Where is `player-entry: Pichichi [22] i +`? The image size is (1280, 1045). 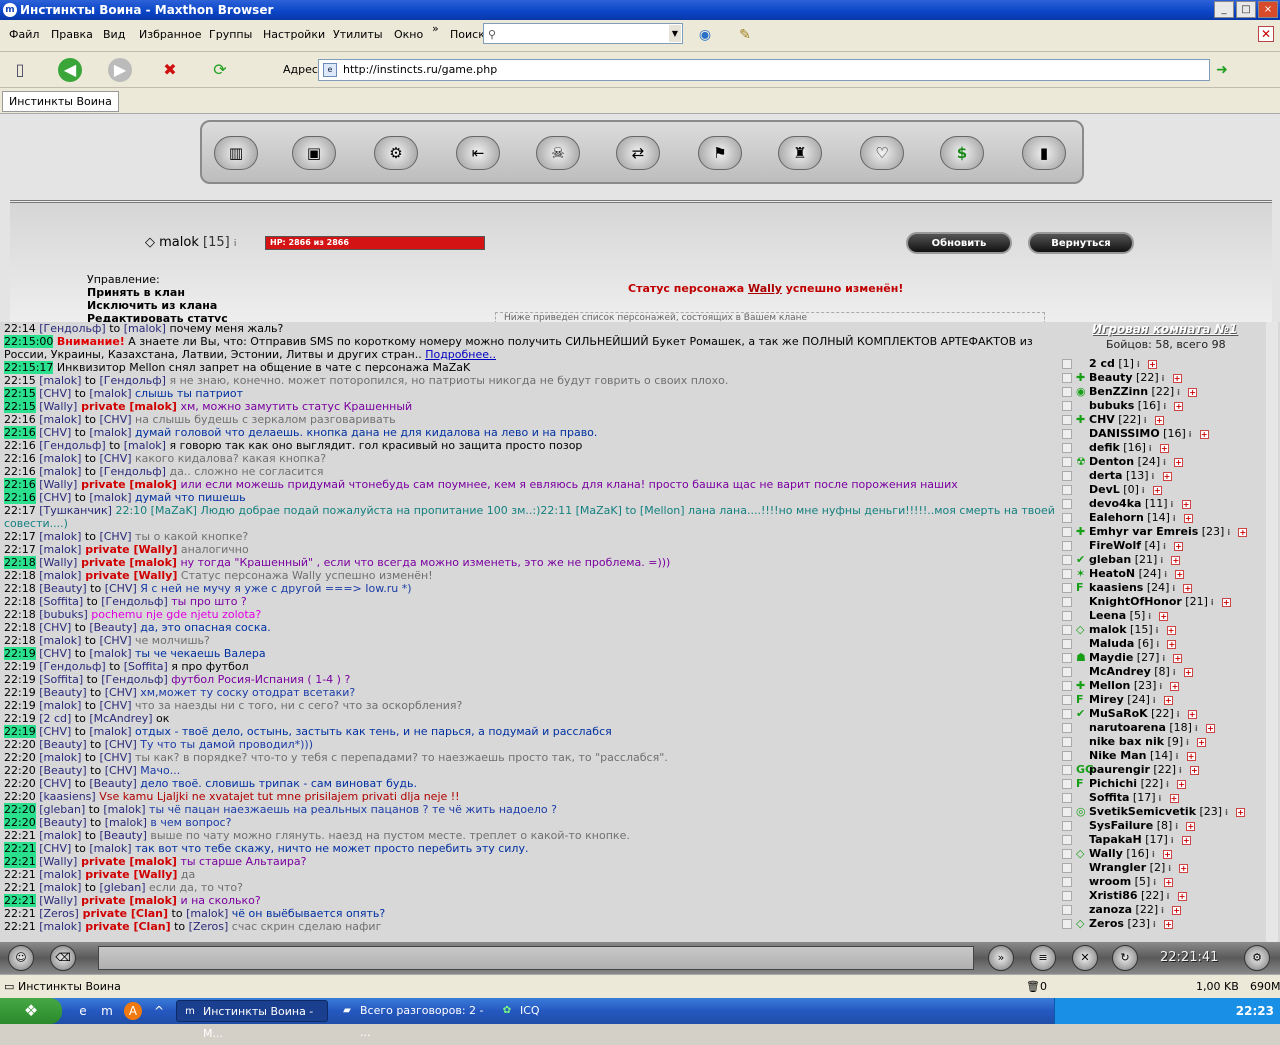 player-entry: Pichichi [22] i + is located at coordinates (1138, 784).